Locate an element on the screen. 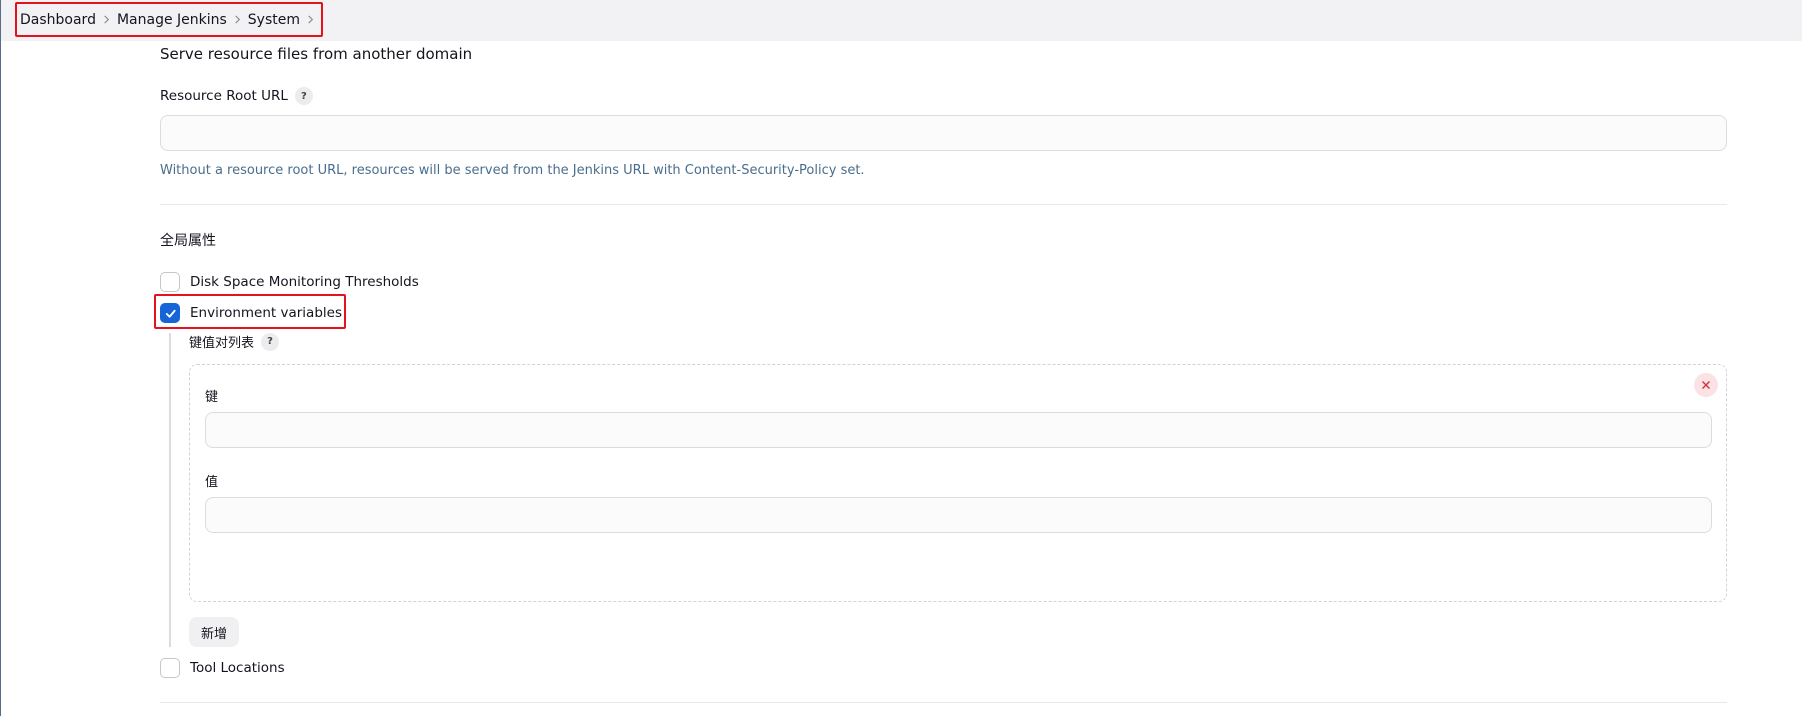 The image size is (1802, 716). tool-locations-label: Tool Locations is located at coordinates (237, 668).